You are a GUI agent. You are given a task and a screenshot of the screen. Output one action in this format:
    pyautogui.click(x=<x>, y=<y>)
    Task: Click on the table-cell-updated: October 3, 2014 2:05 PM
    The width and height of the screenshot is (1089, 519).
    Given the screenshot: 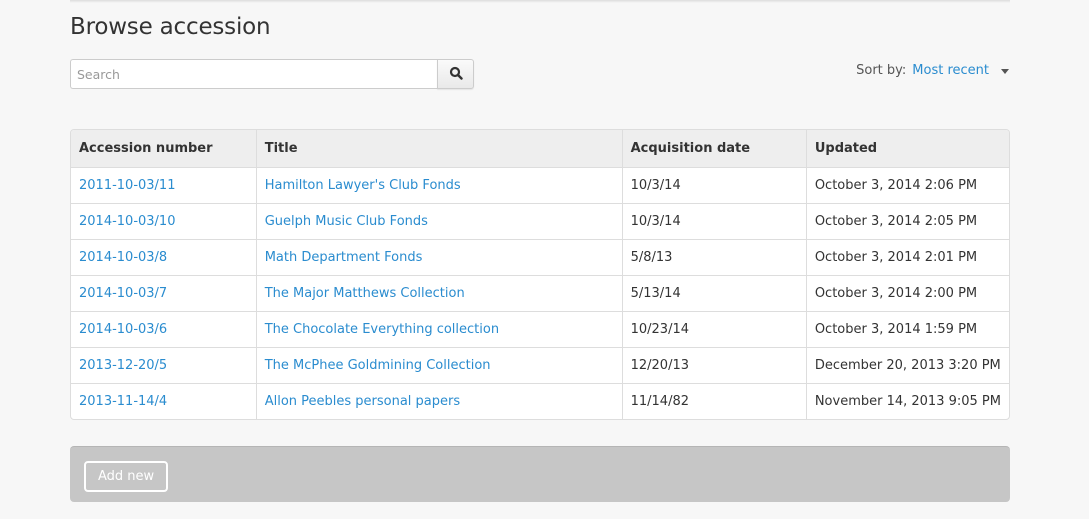 What is the action you would take?
    pyautogui.click(x=907, y=220)
    